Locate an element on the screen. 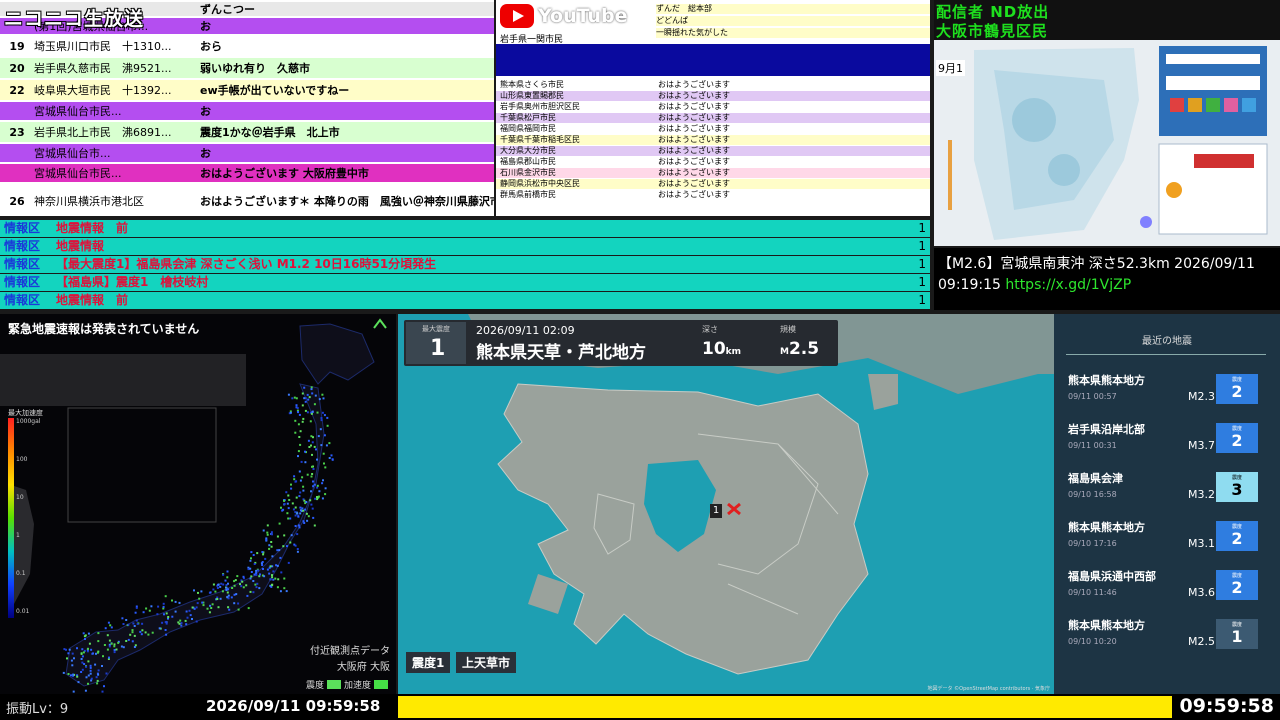  comment-message: ずんこつー is located at coordinates (227, 9).